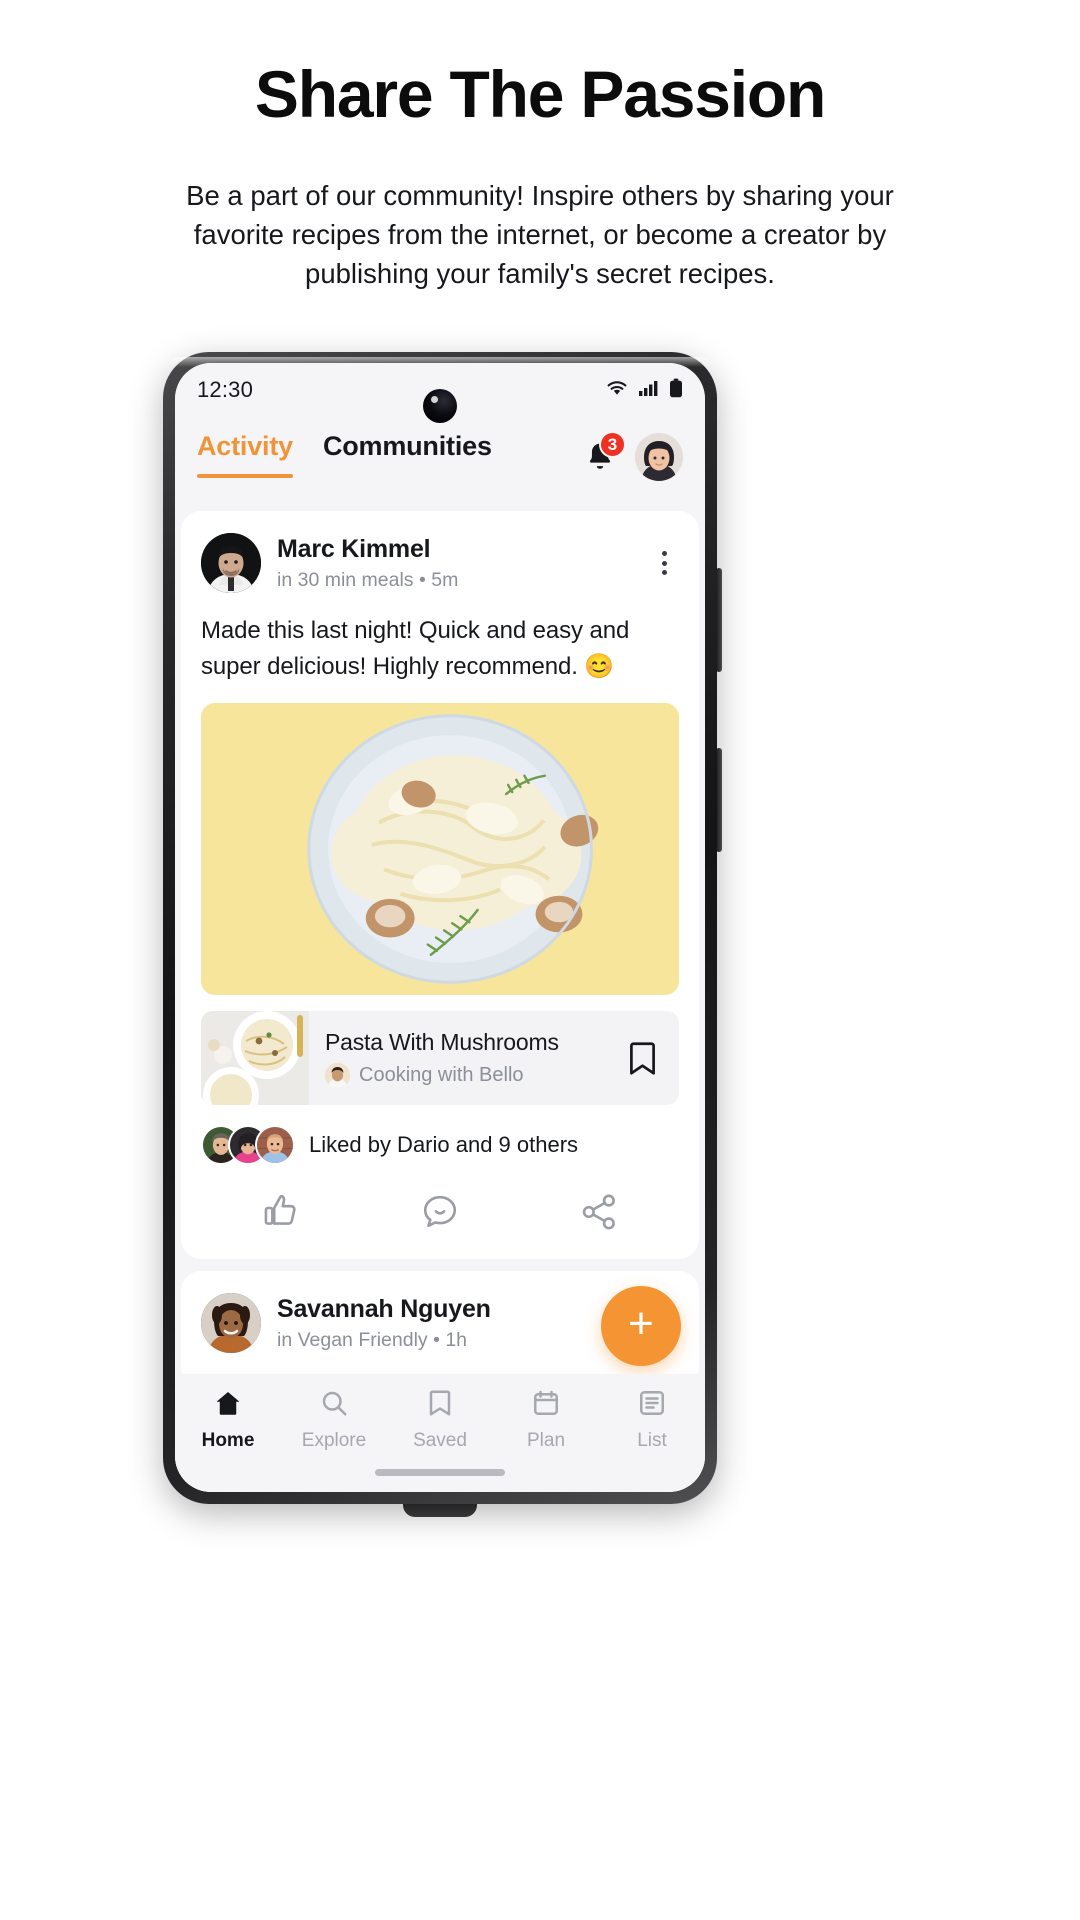 The width and height of the screenshot is (1080, 1920). What do you see at coordinates (444, 1144) in the screenshot?
I see `likes-text: Liked by Dario and 9 others` at bounding box center [444, 1144].